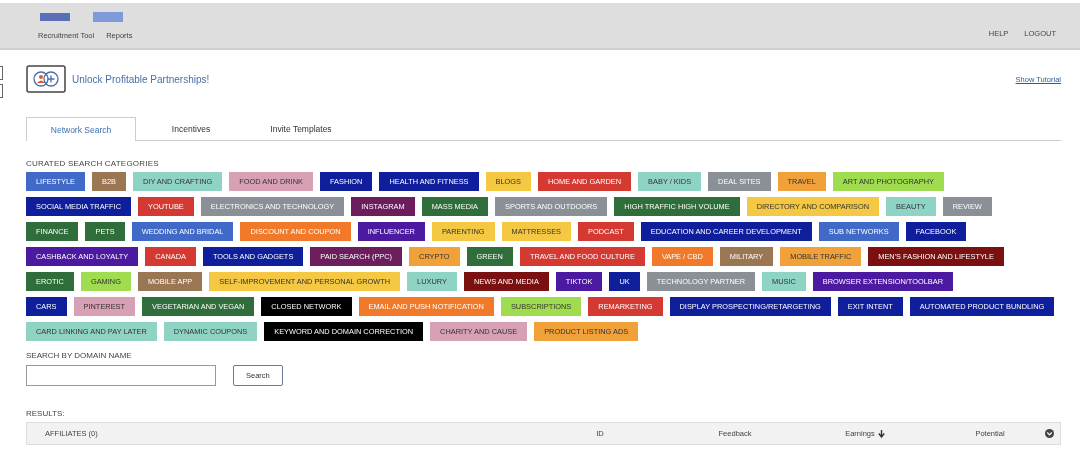 This screenshot has height=467, width=1080. I want to click on expand-icon, so click(1049, 433).